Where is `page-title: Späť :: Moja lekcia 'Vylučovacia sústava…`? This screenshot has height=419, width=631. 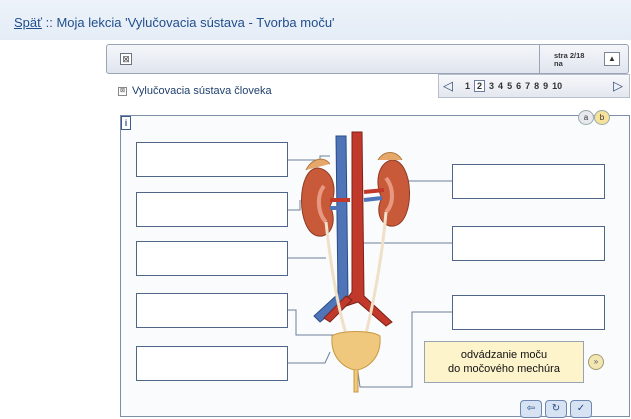 page-title: Späť :: Moja lekcia 'Vylučovacia sústava… is located at coordinates (174, 22).